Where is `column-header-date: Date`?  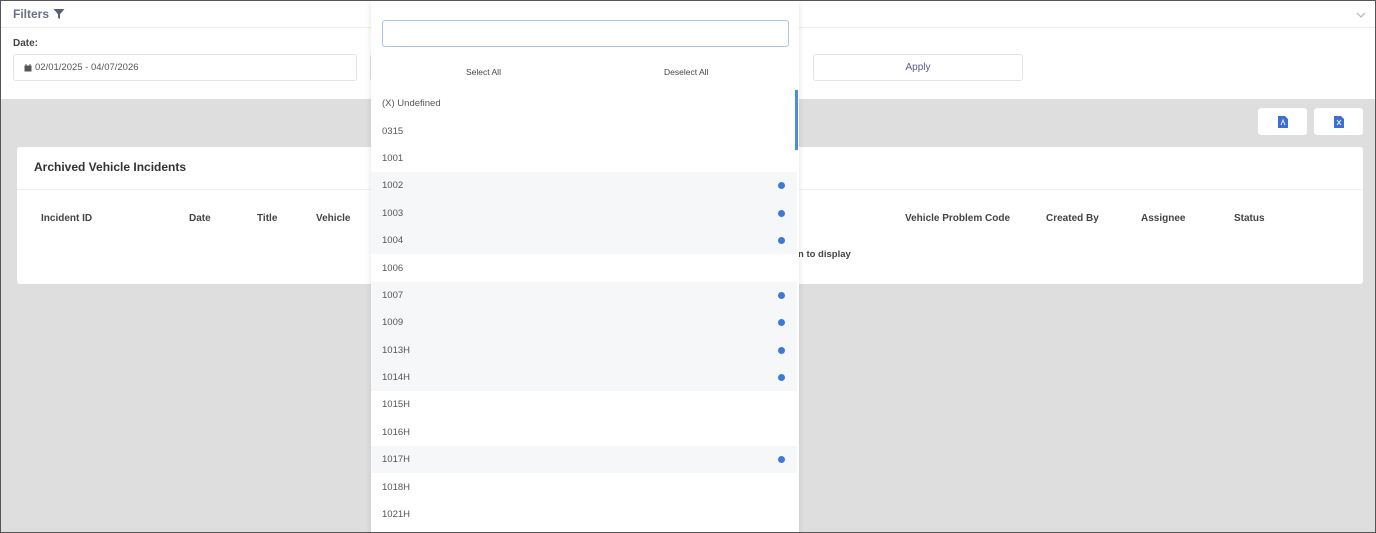 column-header-date: Date is located at coordinates (200, 218).